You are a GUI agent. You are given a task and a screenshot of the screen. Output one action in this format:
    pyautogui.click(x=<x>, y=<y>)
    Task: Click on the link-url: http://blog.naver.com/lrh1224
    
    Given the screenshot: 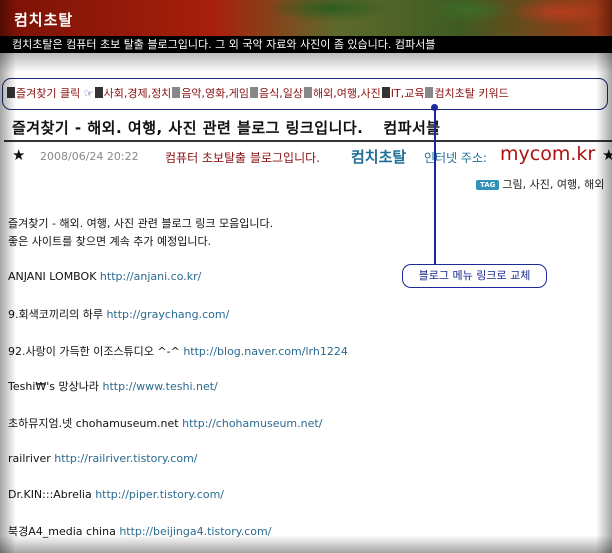 What is the action you would take?
    pyautogui.click(x=265, y=351)
    